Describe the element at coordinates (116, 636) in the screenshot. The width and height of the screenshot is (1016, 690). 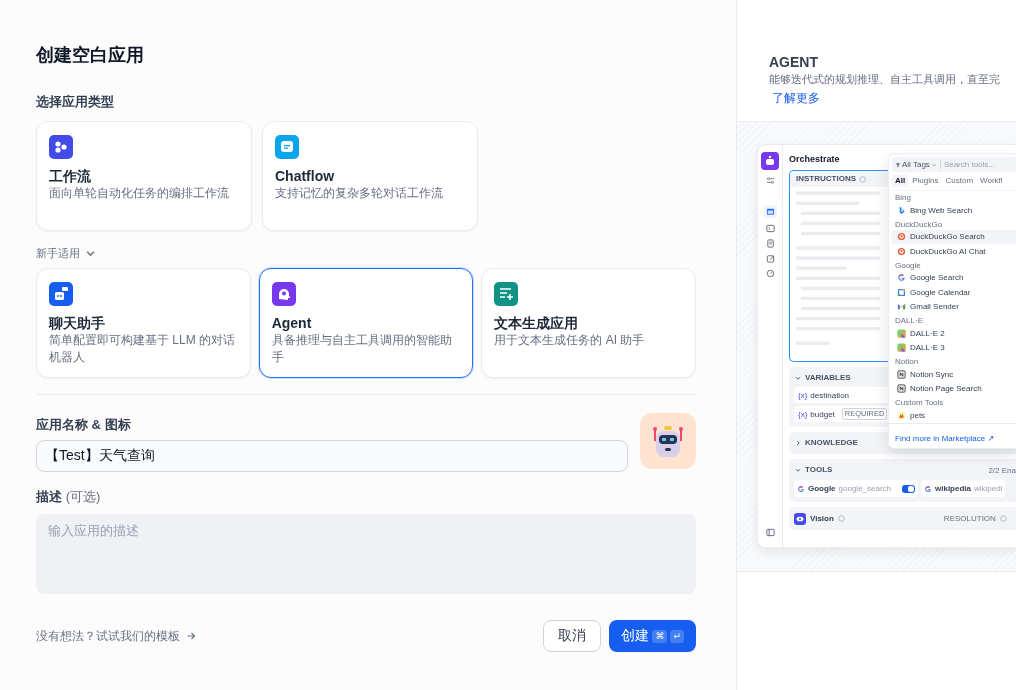
I see `template-link: 没有想法？试试我们的模板` at that location.